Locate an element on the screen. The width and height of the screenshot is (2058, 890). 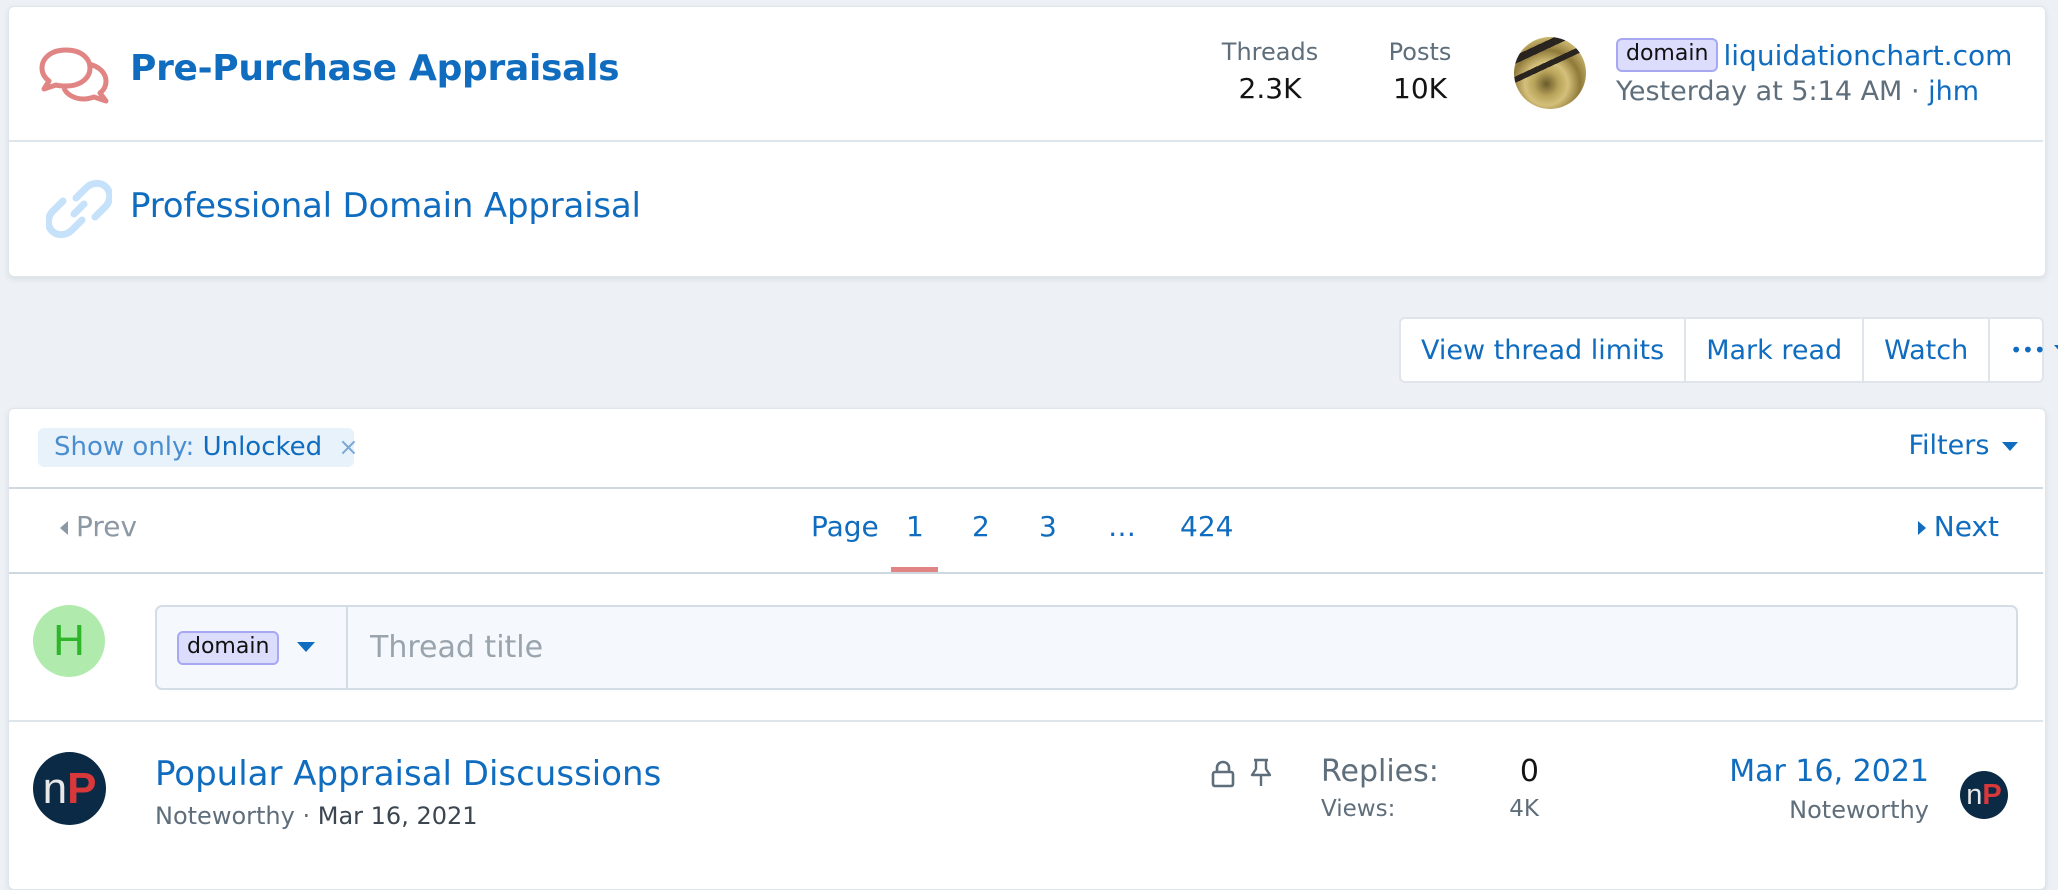
threads-stat-label: Threads is located at coordinates (1270, 52).